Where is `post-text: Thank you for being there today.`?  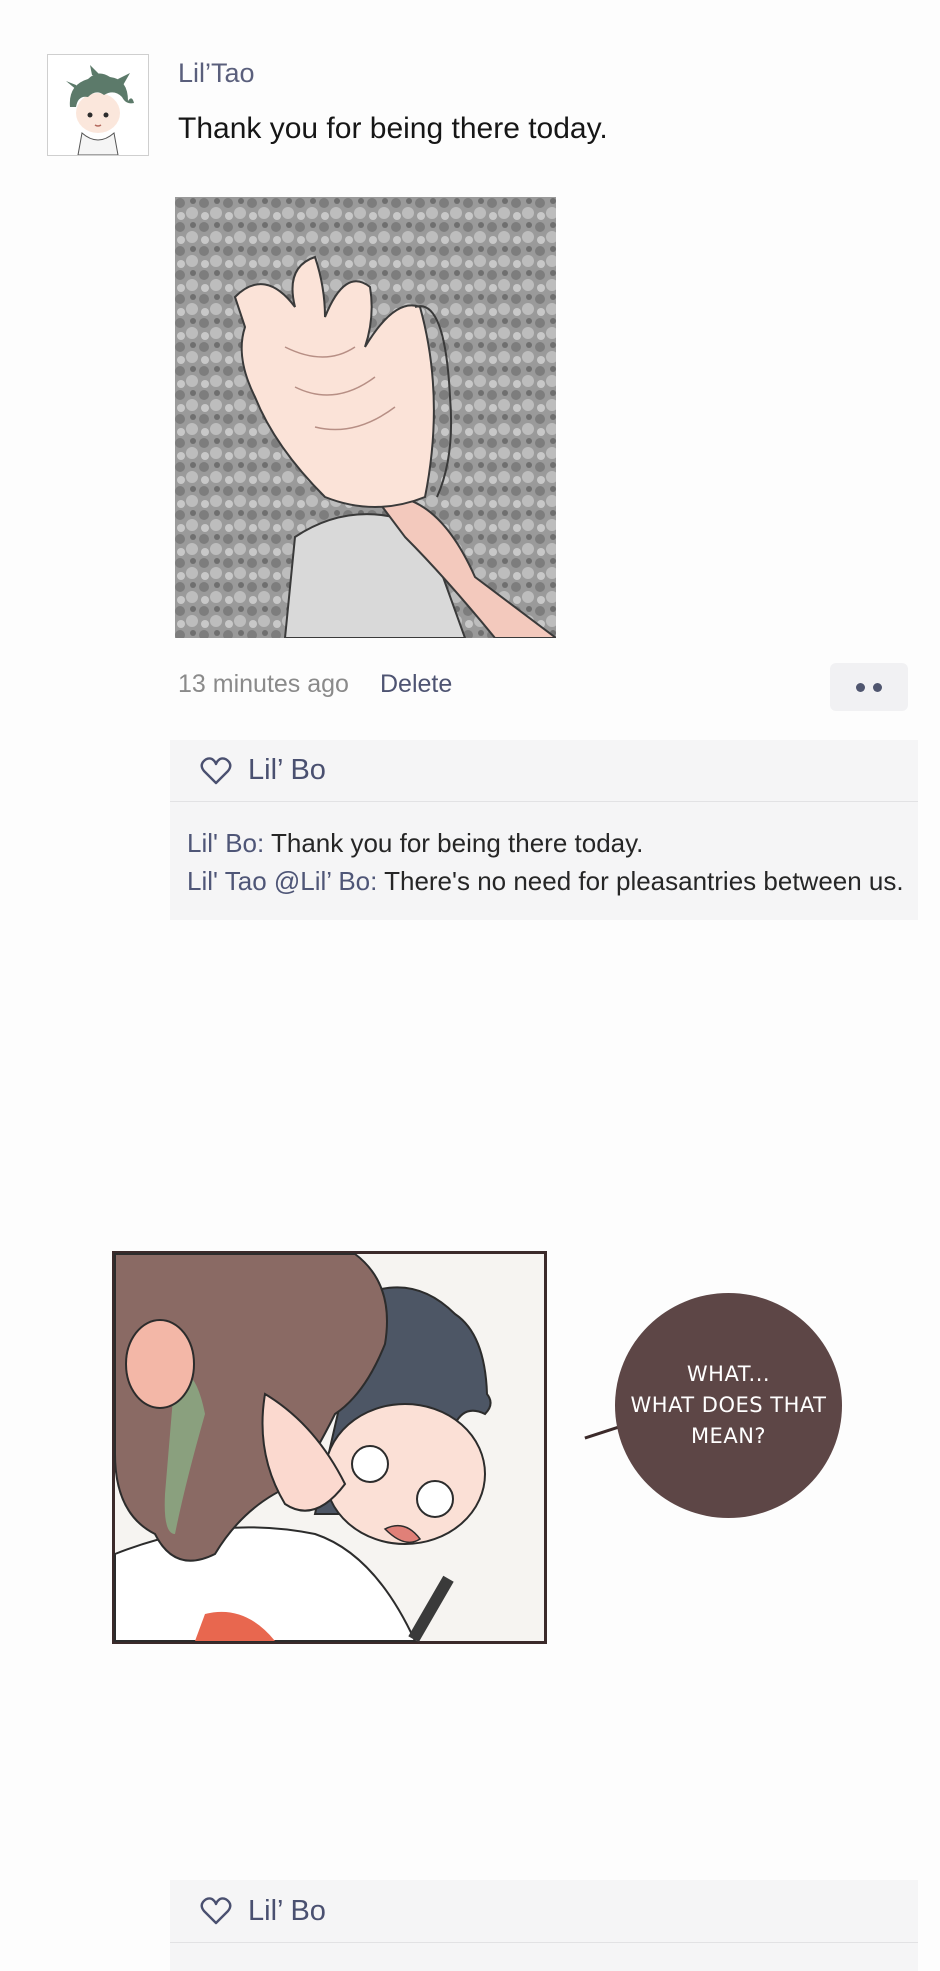 post-text: Thank you for being there today. is located at coordinates (393, 128).